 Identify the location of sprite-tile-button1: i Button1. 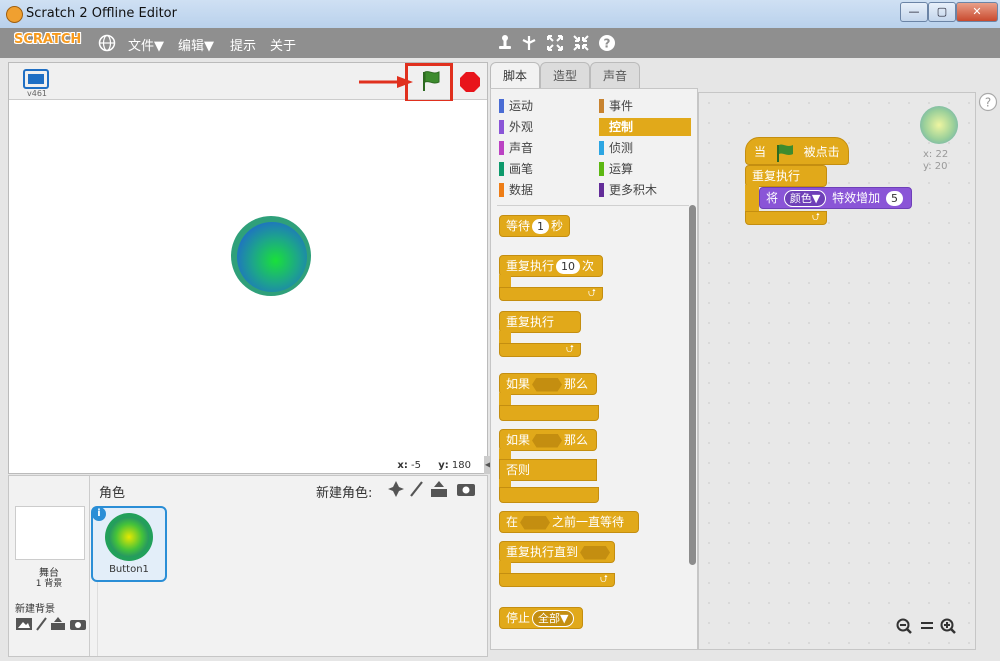
(129, 544).